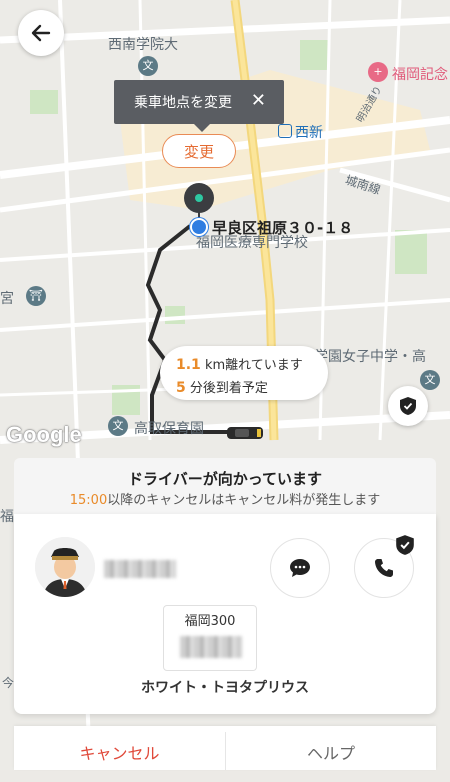  Describe the element at coordinates (225, 688) in the screenshot. I see `vehicle-description: ホワイト・トヨタプリウス` at that location.